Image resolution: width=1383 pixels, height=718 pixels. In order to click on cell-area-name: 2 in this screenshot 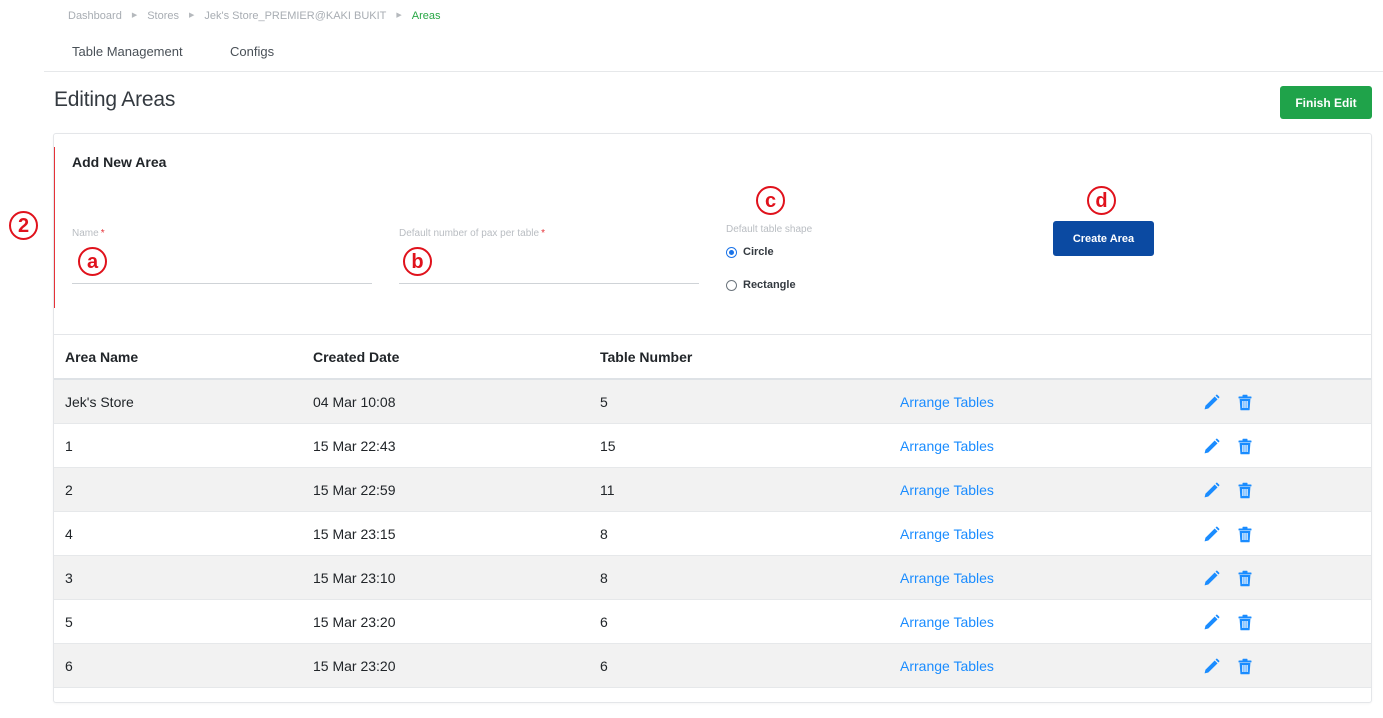, I will do `click(69, 490)`.